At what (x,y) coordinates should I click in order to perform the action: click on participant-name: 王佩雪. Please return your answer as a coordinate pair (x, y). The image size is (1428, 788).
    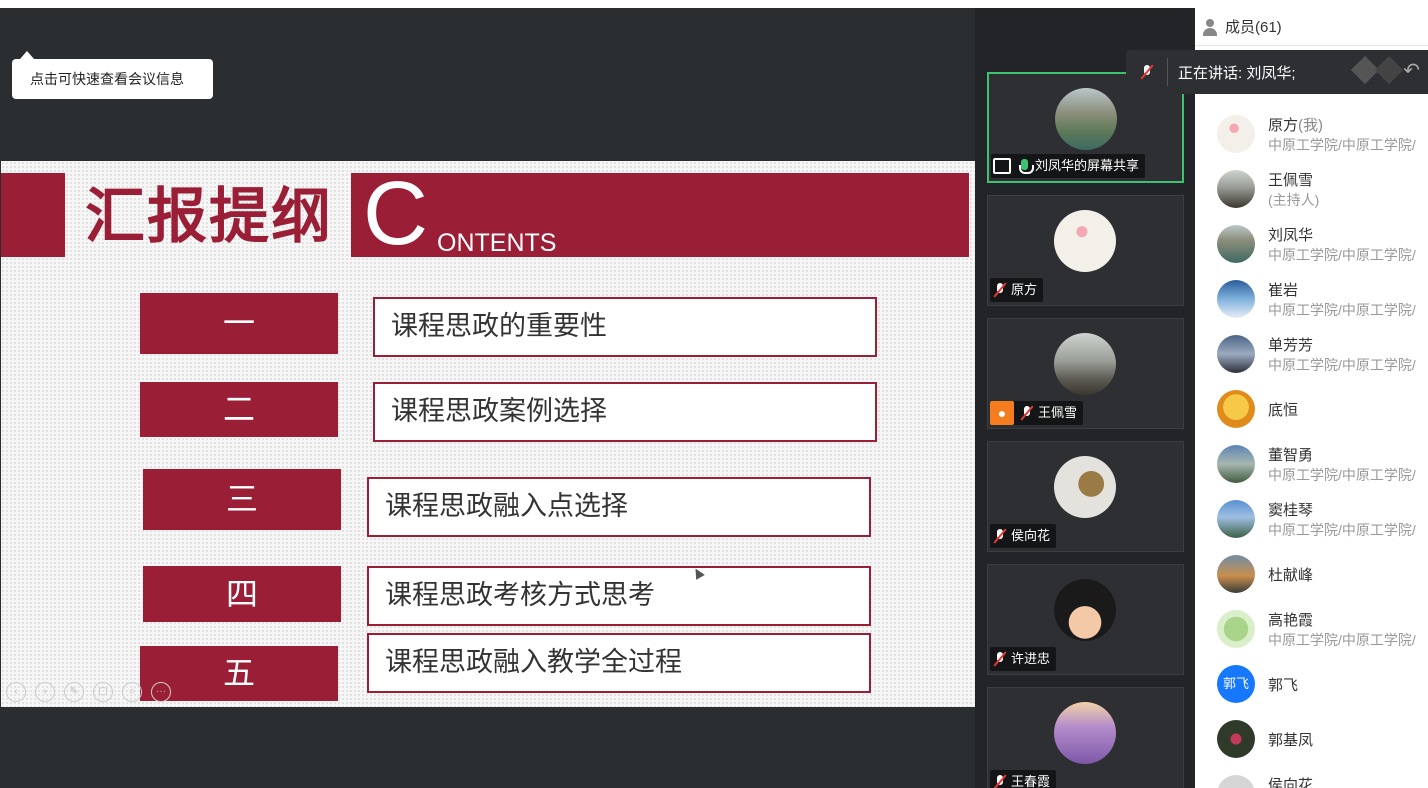
    Looking at the image, I should click on (1058, 412).